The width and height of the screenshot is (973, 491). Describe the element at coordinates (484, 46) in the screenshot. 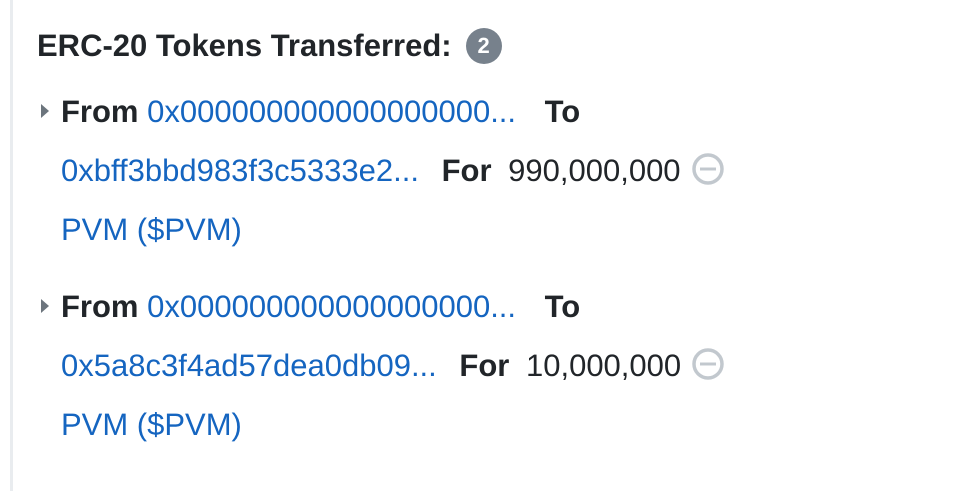

I see `count-badge: 2` at that location.